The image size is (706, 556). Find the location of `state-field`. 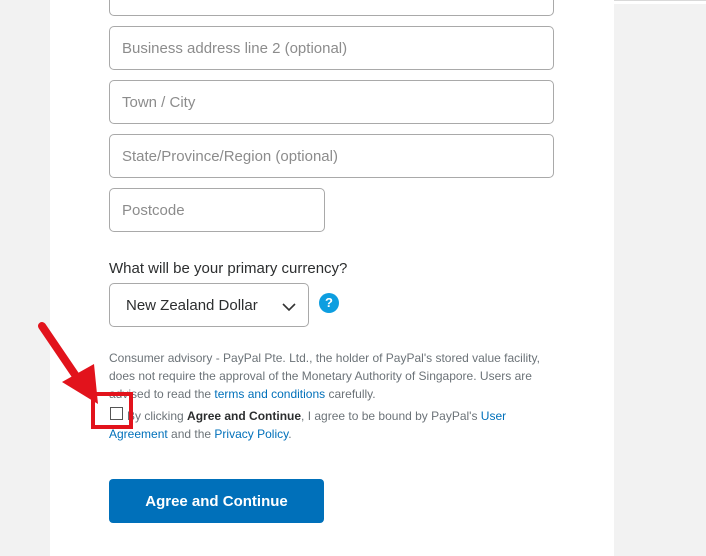

state-field is located at coordinates (331, 156).